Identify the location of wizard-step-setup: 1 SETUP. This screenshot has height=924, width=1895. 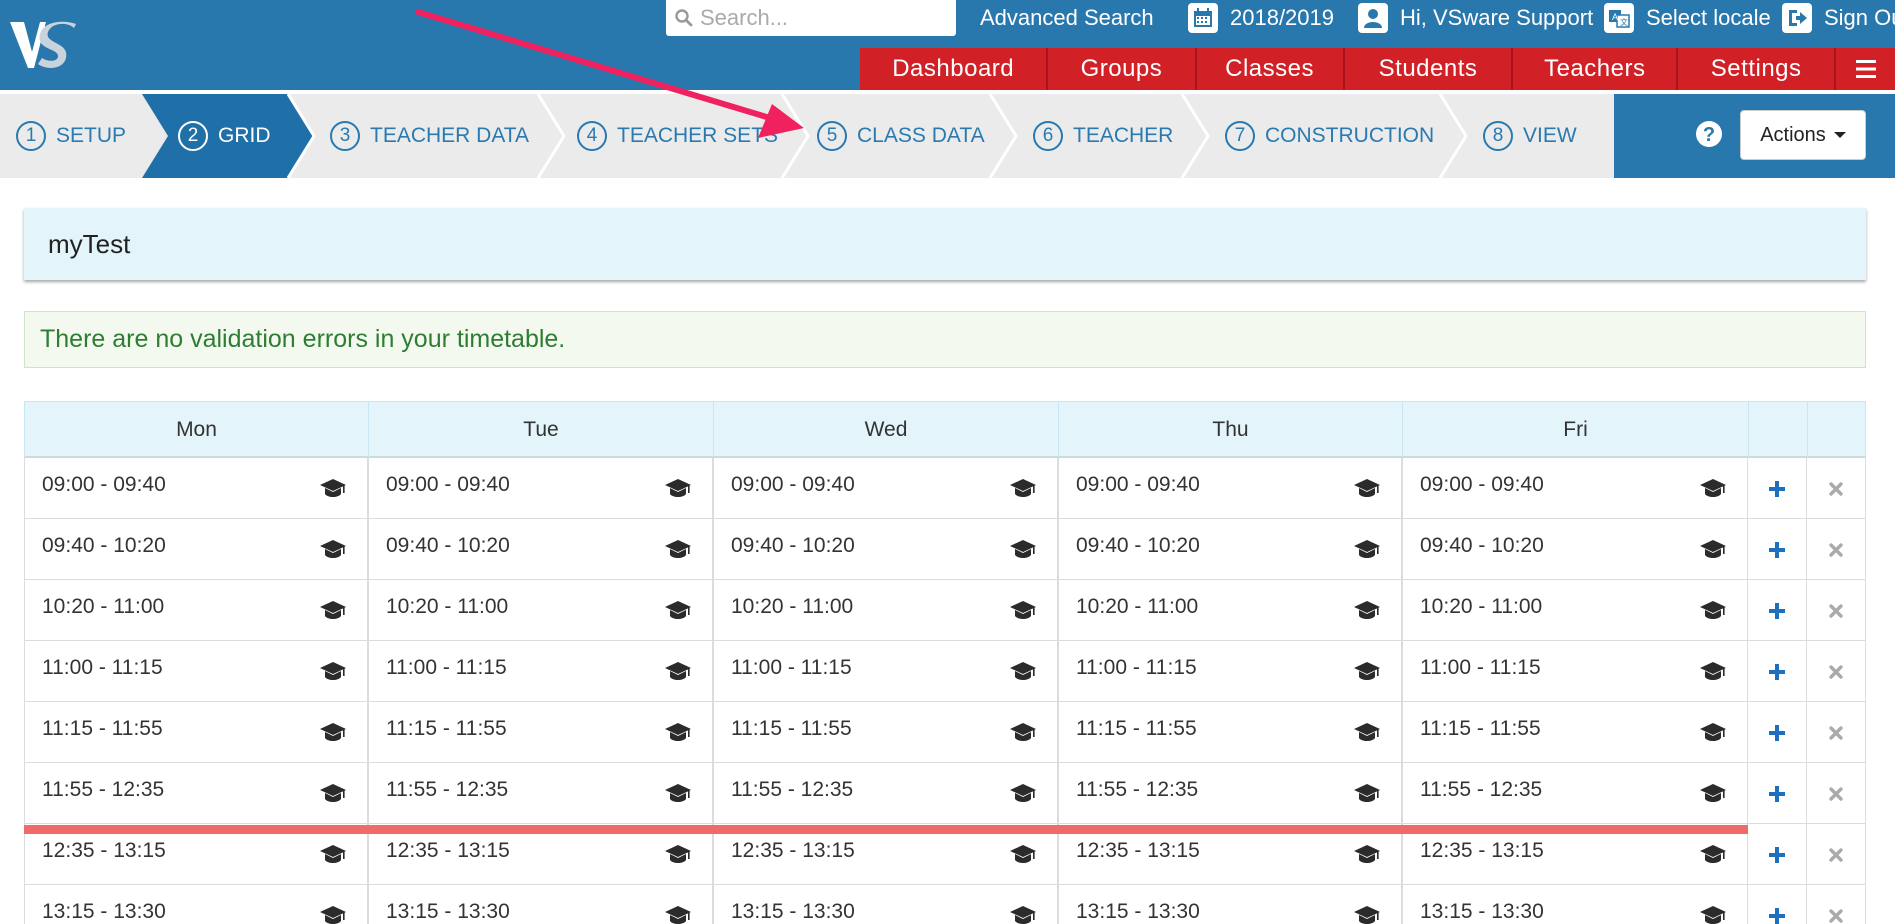
(71, 136).